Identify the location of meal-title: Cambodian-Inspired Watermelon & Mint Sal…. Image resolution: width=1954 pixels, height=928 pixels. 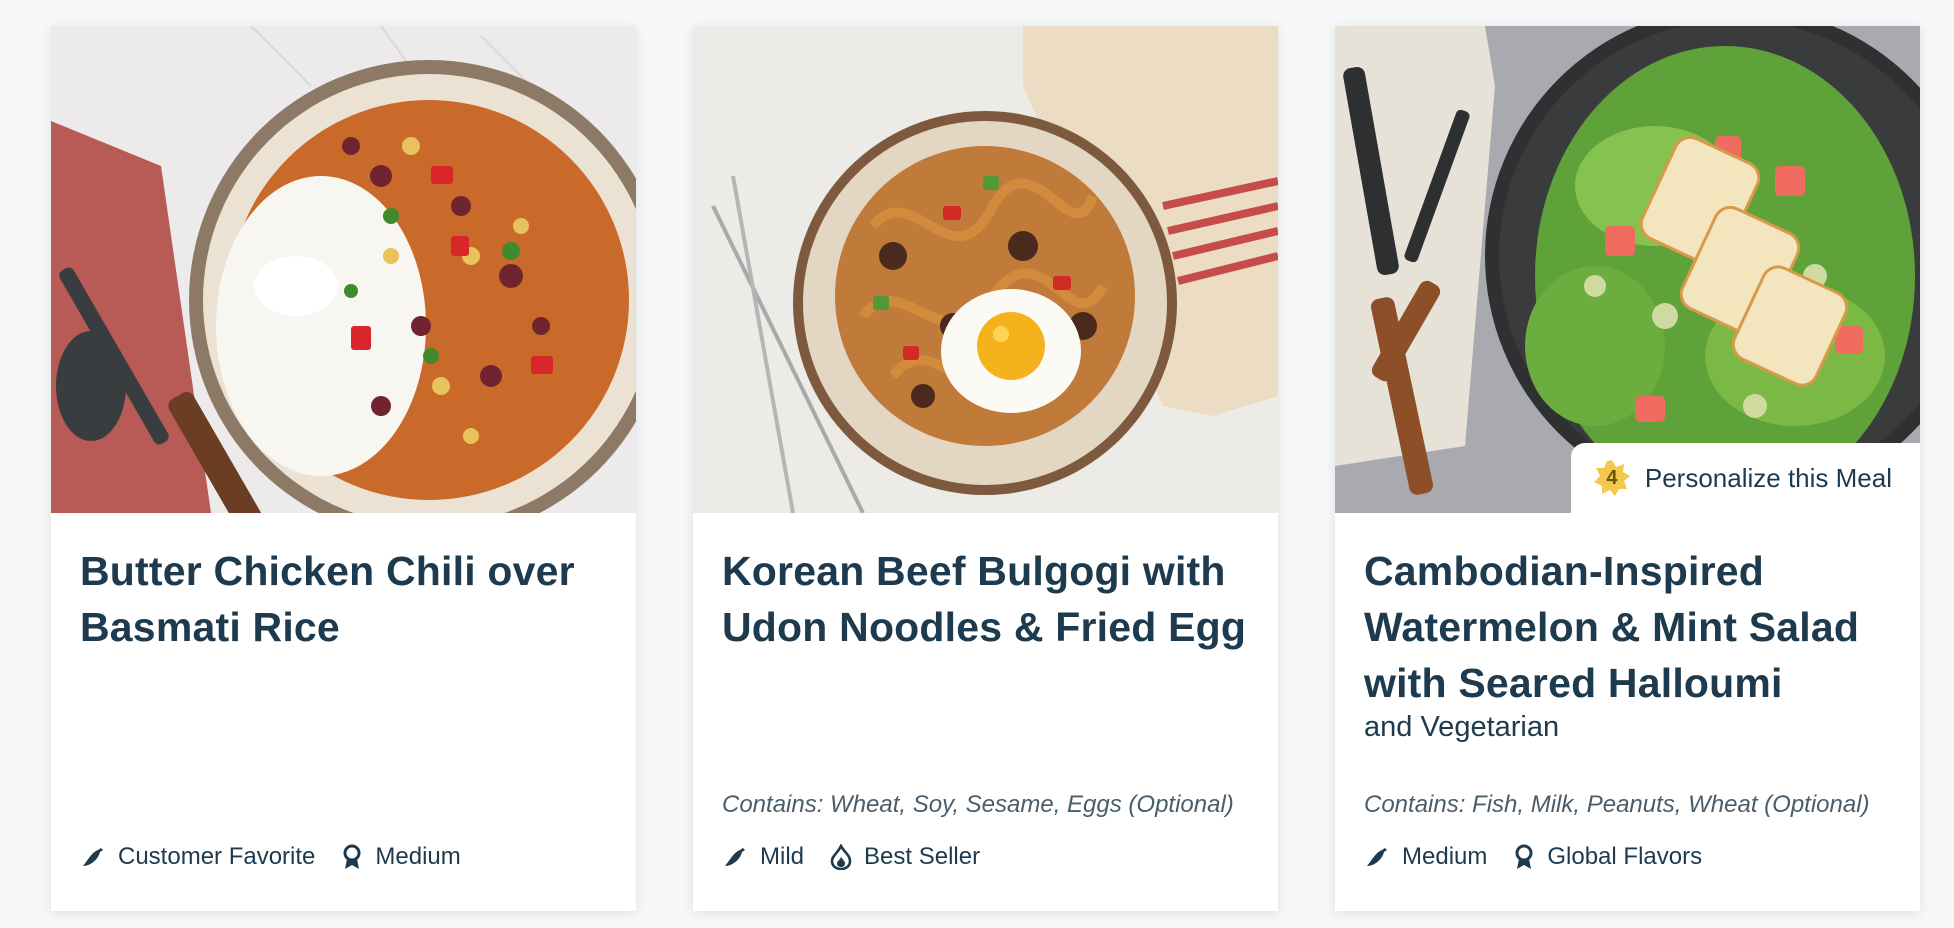
(1634, 627).